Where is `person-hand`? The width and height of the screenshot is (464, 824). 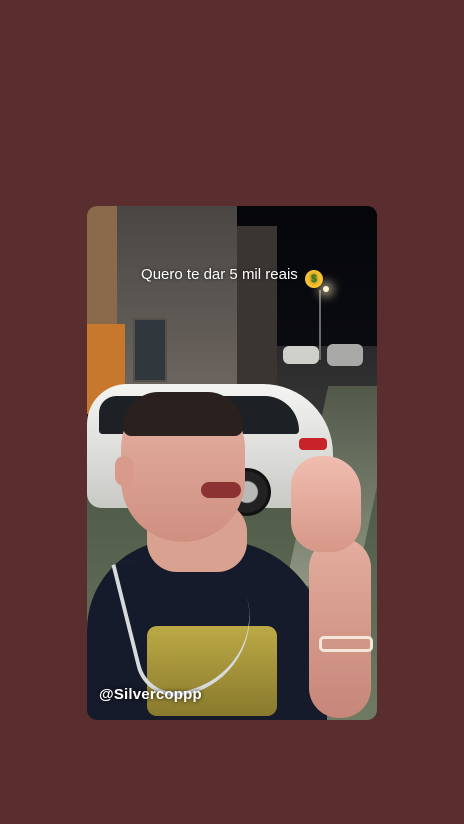
person-hand is located at coordinates (326, 504).